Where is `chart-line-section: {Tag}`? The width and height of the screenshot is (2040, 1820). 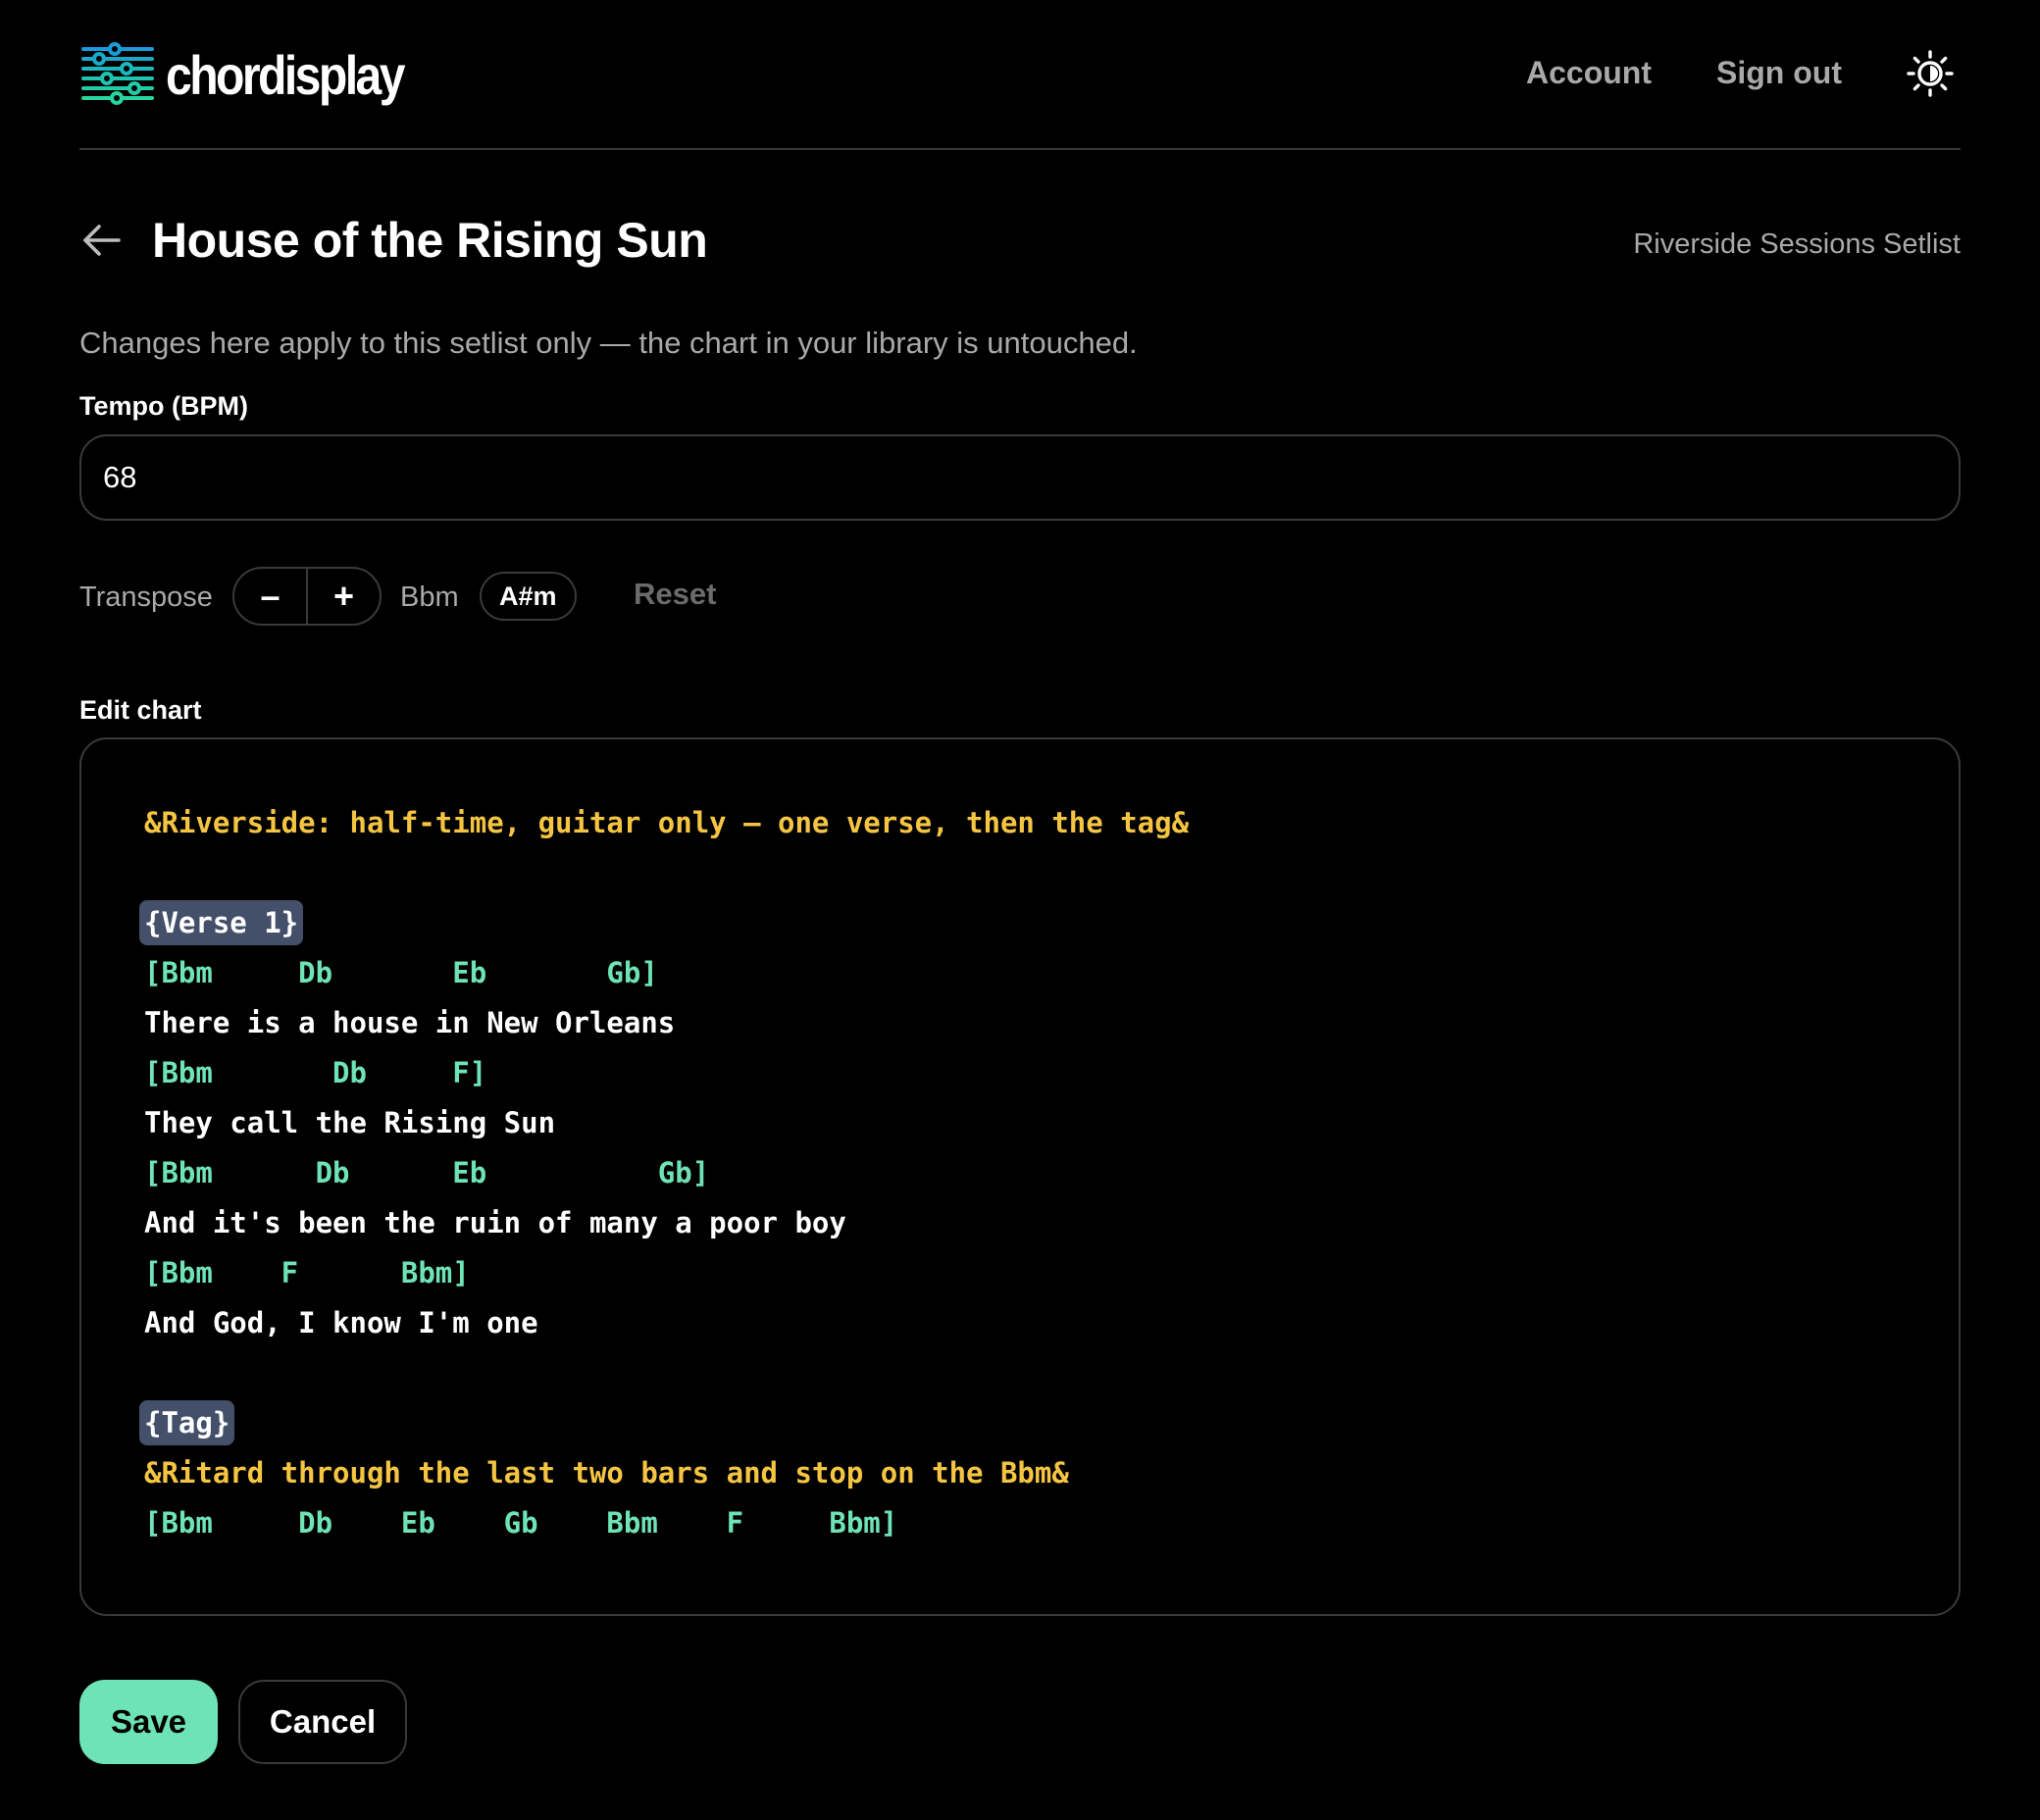 chart-line-section: {Tag} is located at coordinates (664, 1423).